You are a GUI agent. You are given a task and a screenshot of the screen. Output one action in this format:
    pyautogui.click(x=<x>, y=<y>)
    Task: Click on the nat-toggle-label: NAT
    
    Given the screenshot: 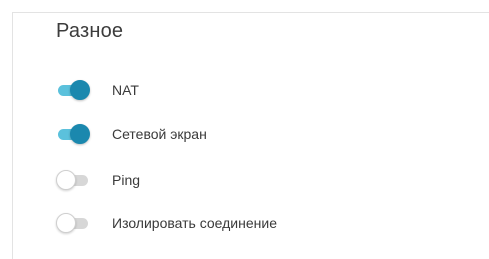 What is the action you would take?
    pyautogui.click(x=125, y=90)
    